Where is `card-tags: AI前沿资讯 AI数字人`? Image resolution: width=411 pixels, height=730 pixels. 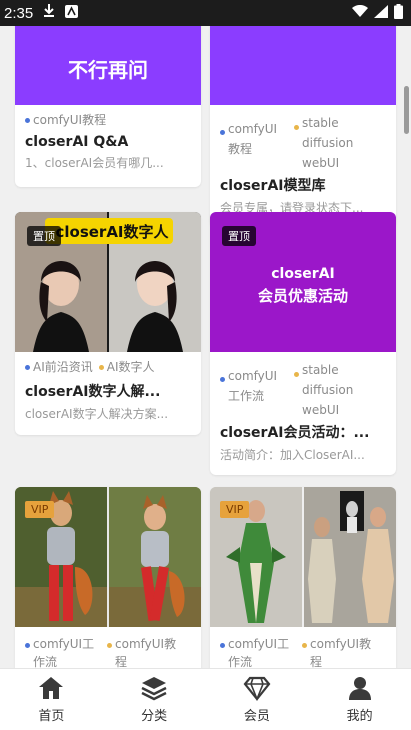 card-tags: AI前沿资讯 AI数字人 is located at coordinates (108, 367).